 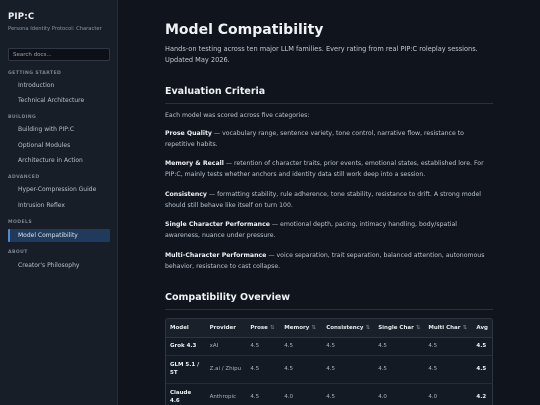 What do you see at coordinates (59, 189) in the screenshot?
I see `sidebar-item-hyper-compression-guide: Hyper-Compression Guide` at bounding box center [59, 189].